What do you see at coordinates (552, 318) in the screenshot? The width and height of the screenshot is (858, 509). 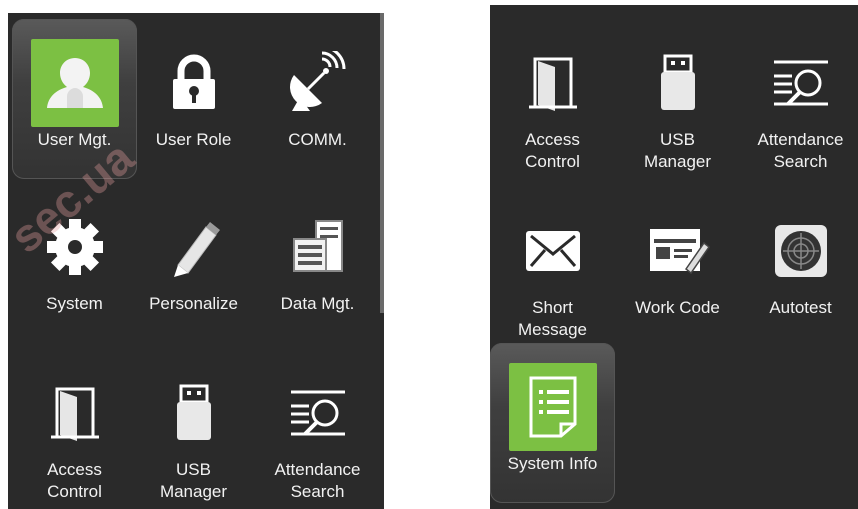 I see `menu-item-label: Short Message` at bounding box center [552, 318].